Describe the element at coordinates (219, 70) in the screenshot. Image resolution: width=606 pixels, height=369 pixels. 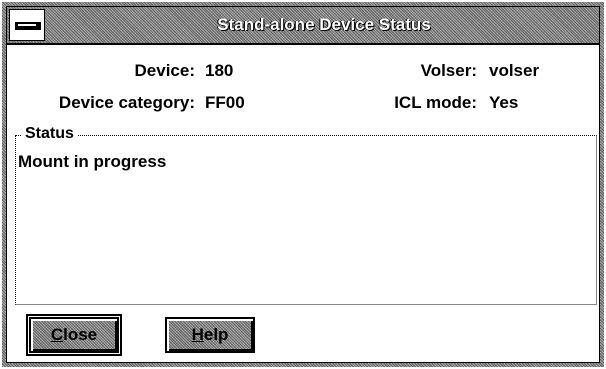
I see `device-value: 180` at that location.